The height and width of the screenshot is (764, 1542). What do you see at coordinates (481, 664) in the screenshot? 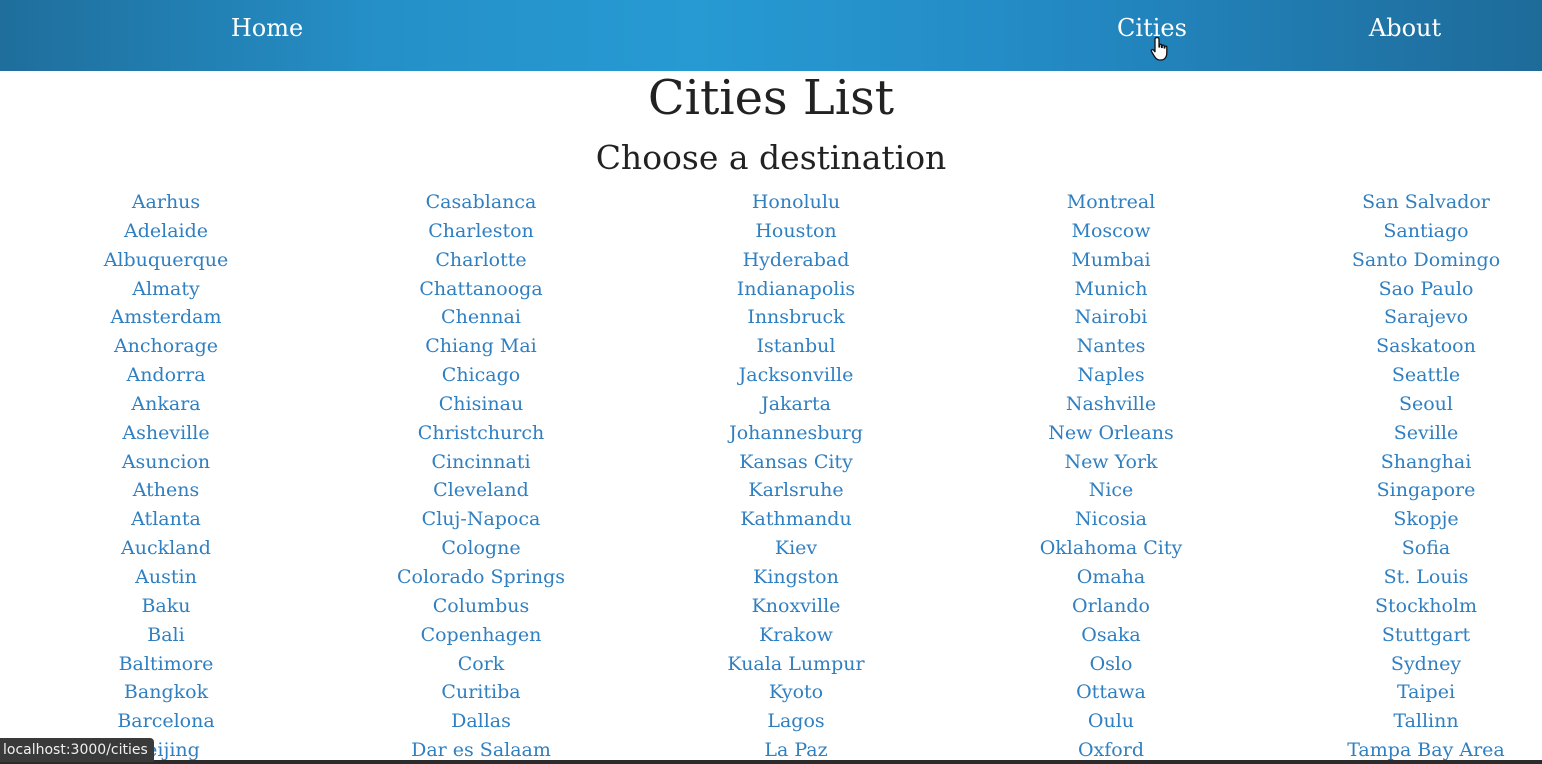
I see `city-link: Cork` at bounding box center [481, 664].